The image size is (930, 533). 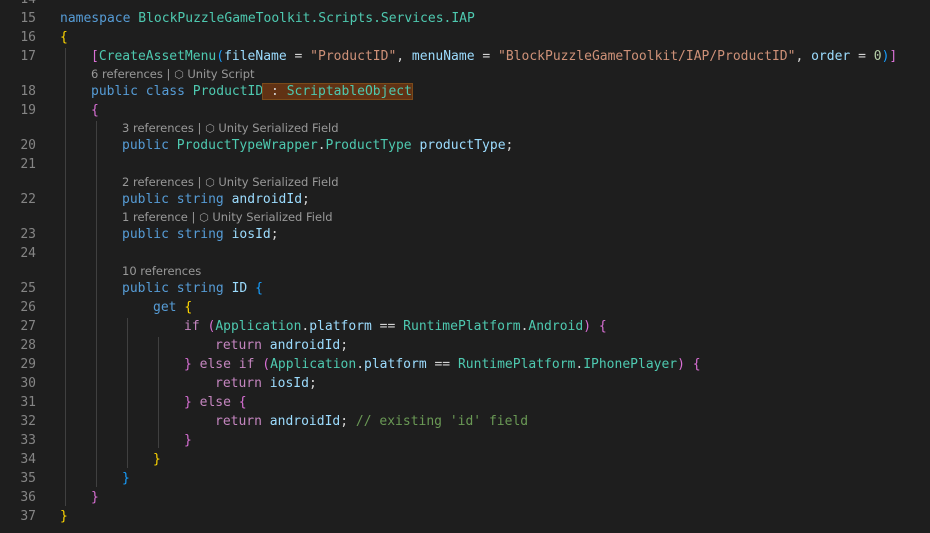 I want to click on code-line: 36 }, so click(x=465, y=497).